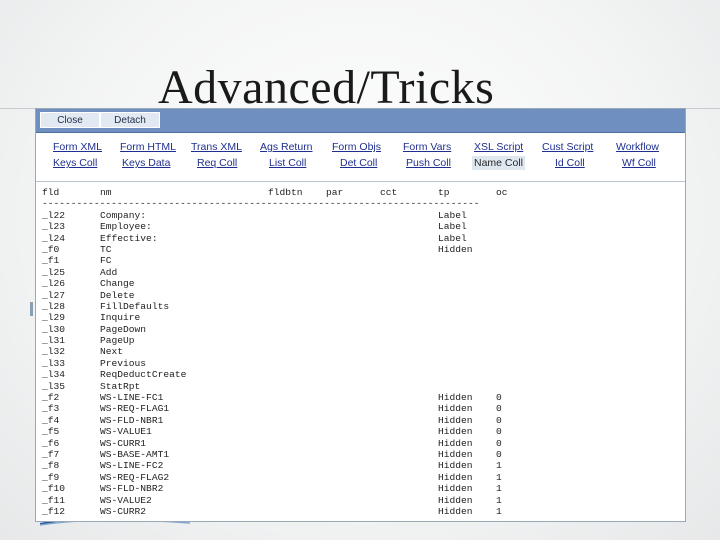 The height and width of the screenshot is (540, 720). I want to click on tab-keys-coll: Keys Coll, so click(75, 163).